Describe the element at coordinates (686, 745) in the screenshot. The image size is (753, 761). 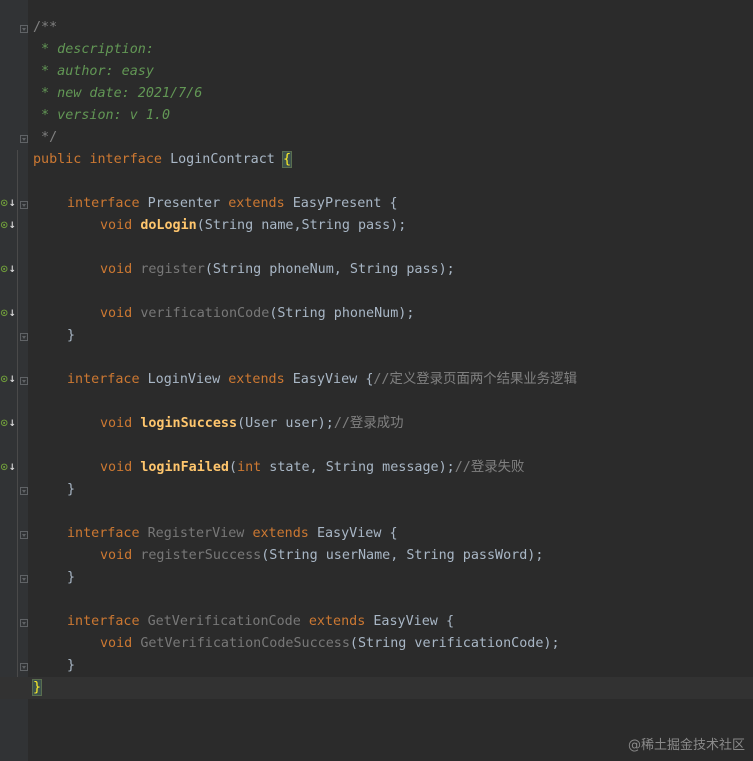
I see `watermark: @稀土掘金技术社区` at that location.